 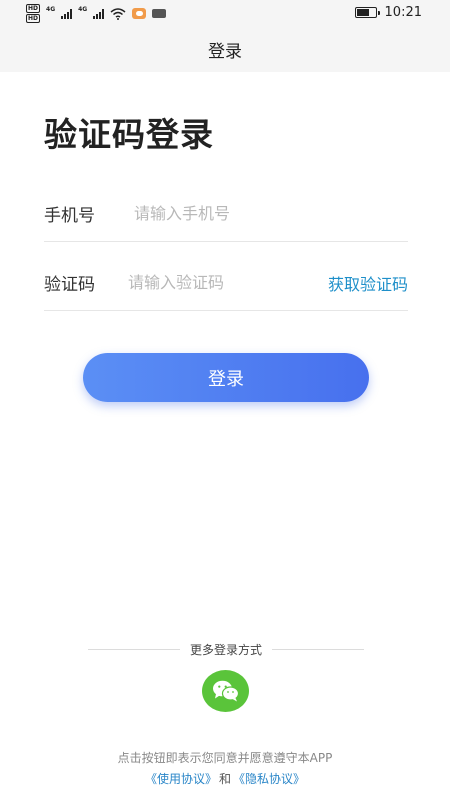 What do you see at coordinates (226, 377) in the screenshot?
I see `login-button: 登录` at bounding box center [226, 377].